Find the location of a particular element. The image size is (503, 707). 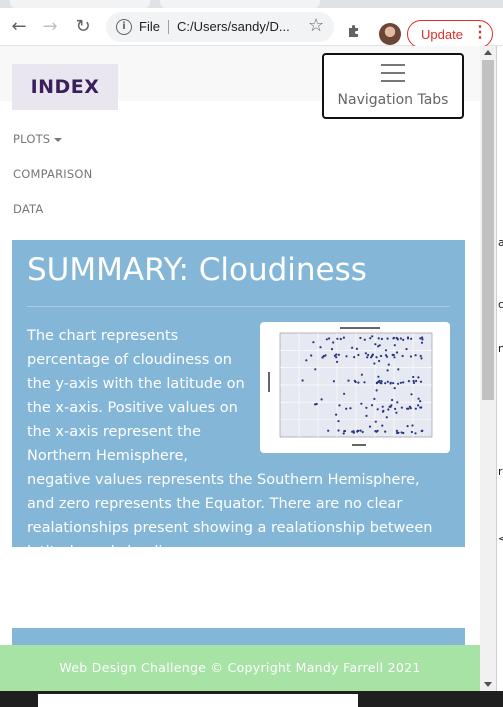

menu-item-comparison: COMPARISON is located at coordinates (52, 174).